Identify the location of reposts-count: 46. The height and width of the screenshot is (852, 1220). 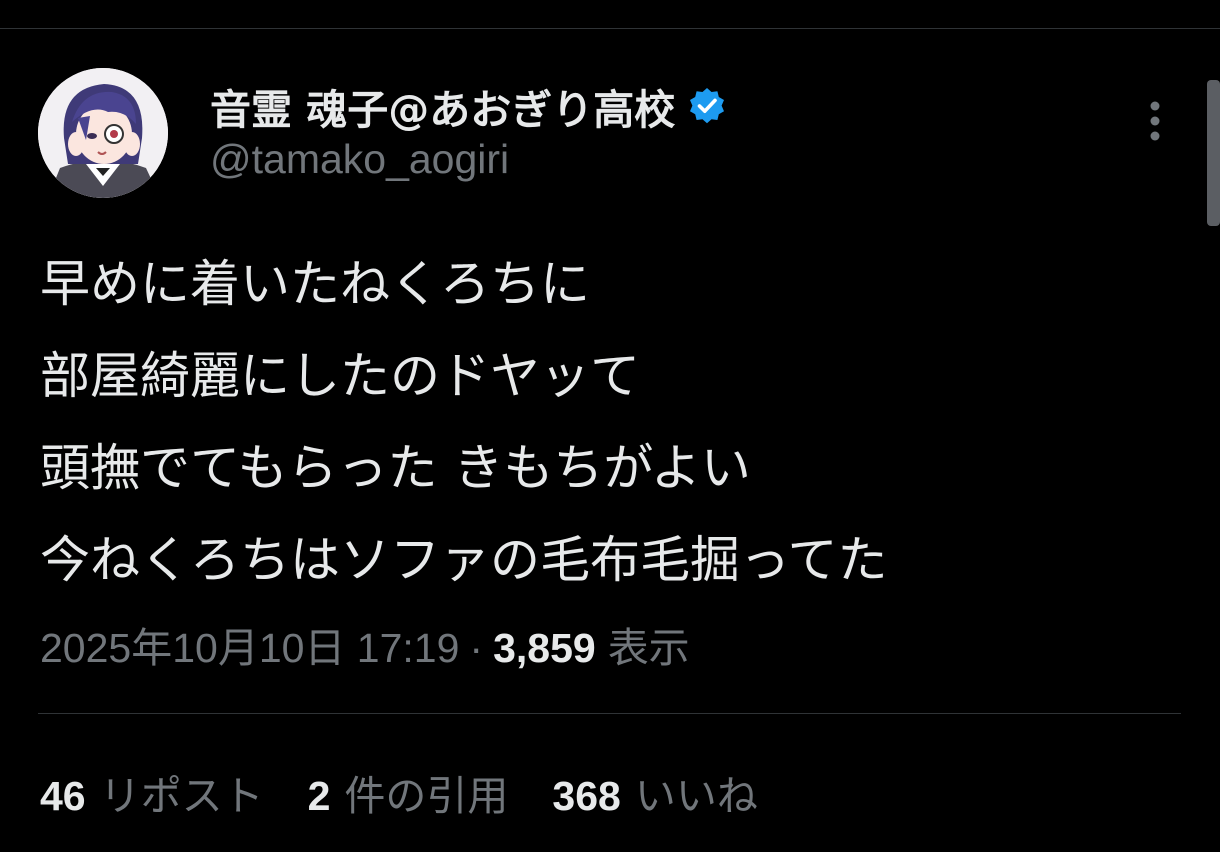
(63, 796).